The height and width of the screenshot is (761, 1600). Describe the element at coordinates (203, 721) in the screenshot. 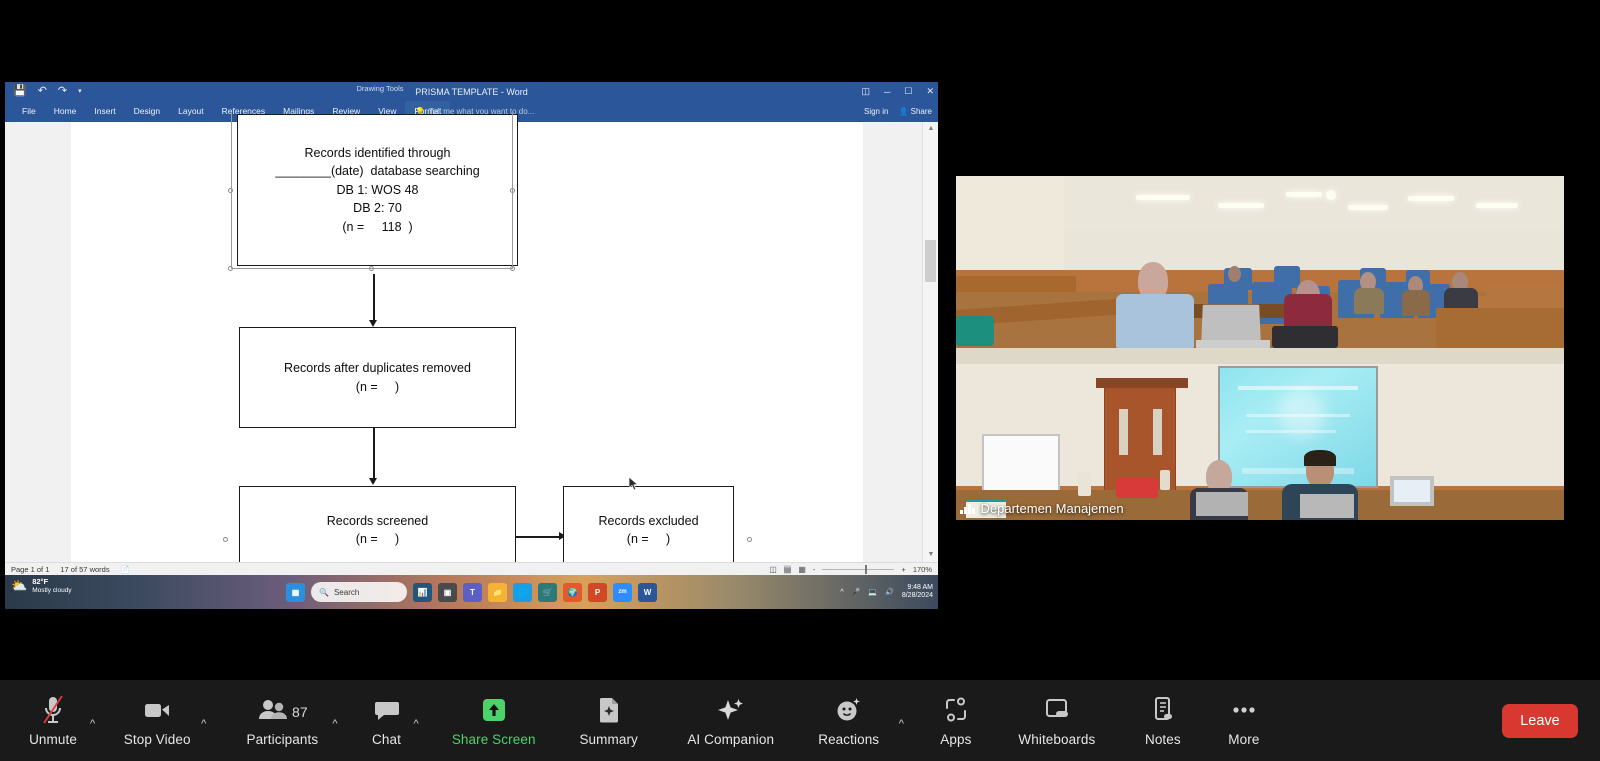

I see `video-options-chevron-icon: ^` at that location.